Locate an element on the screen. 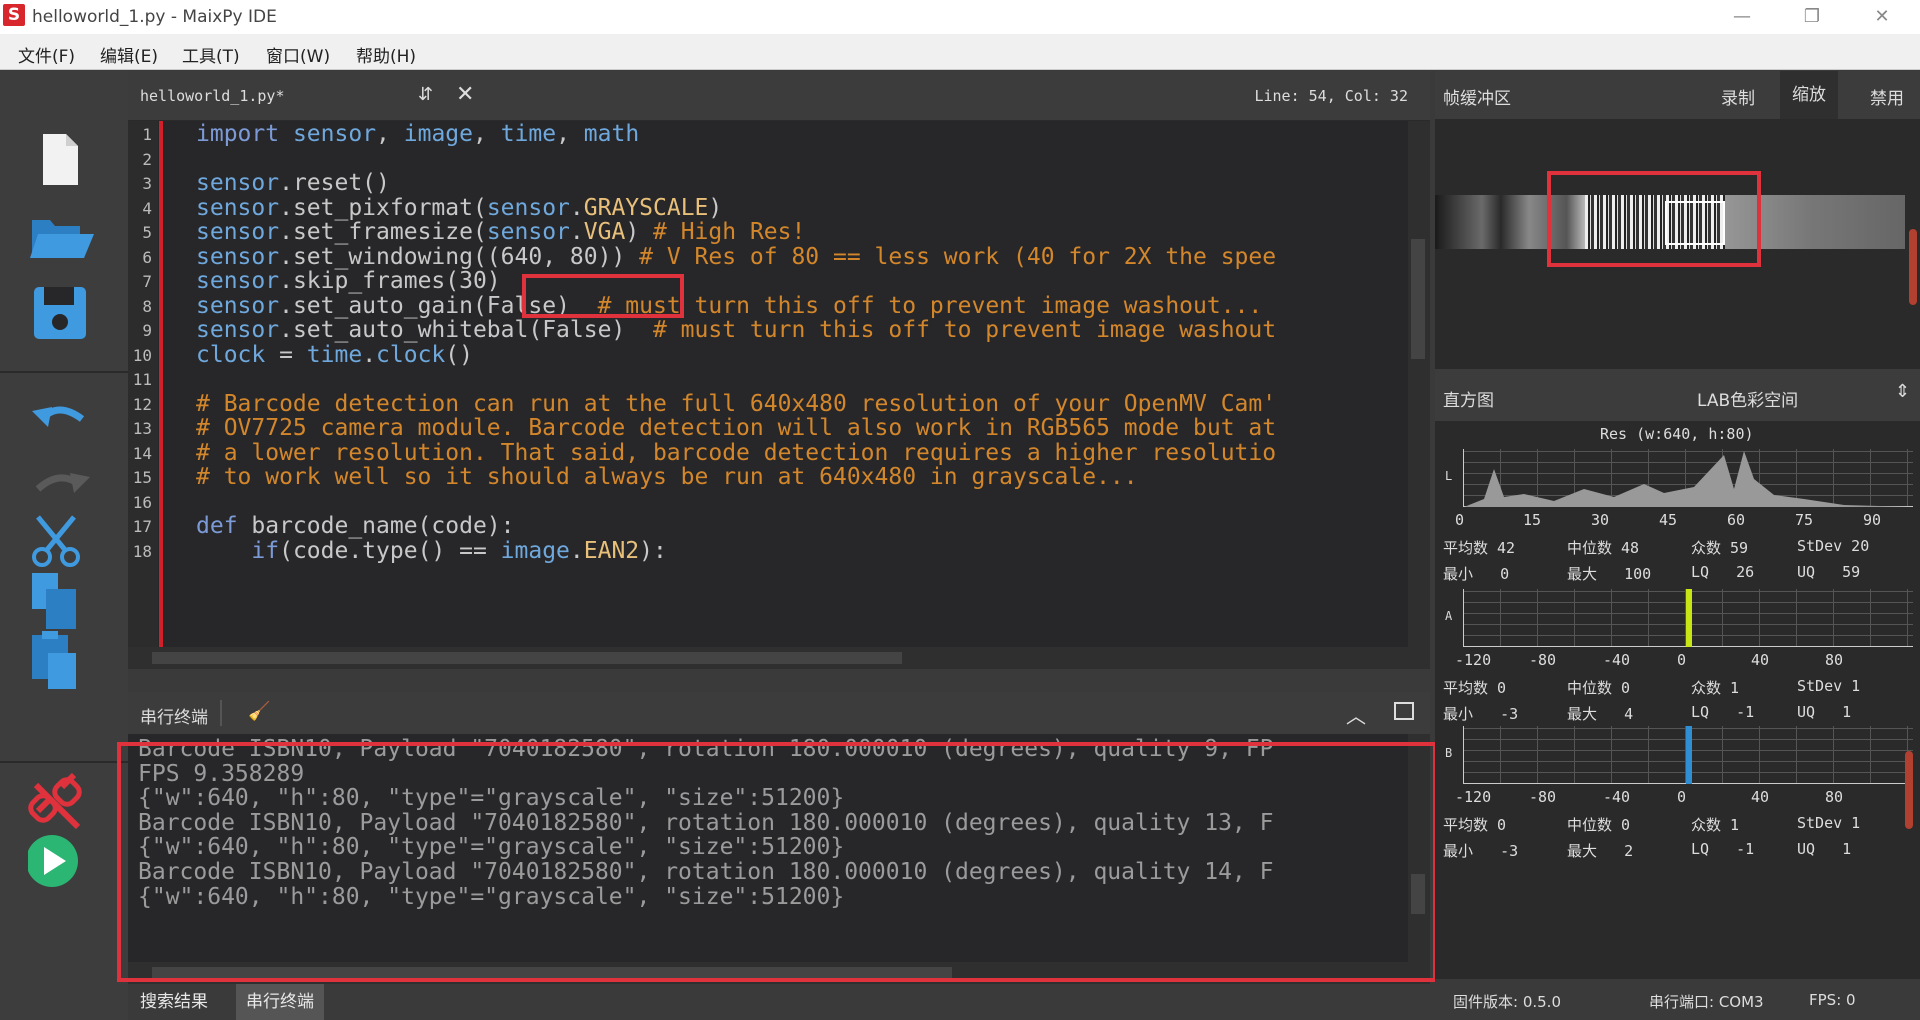  stat-mean: 平均数 0 is located at coordinates (1475, 825).